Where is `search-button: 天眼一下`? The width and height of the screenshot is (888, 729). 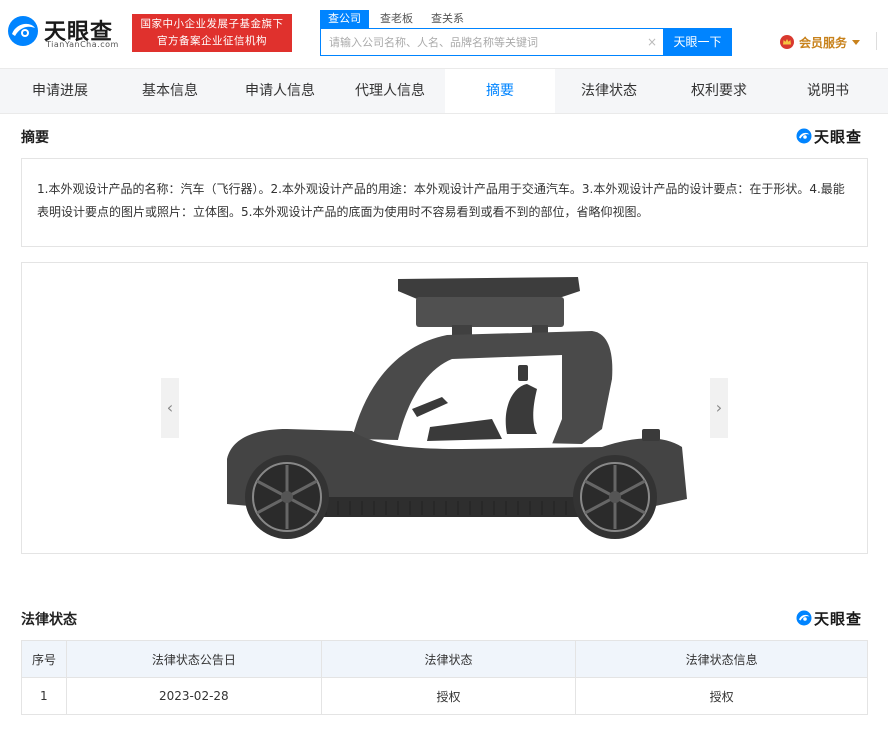
search-button: 天眼一下 is located at coordinates (697, 42).